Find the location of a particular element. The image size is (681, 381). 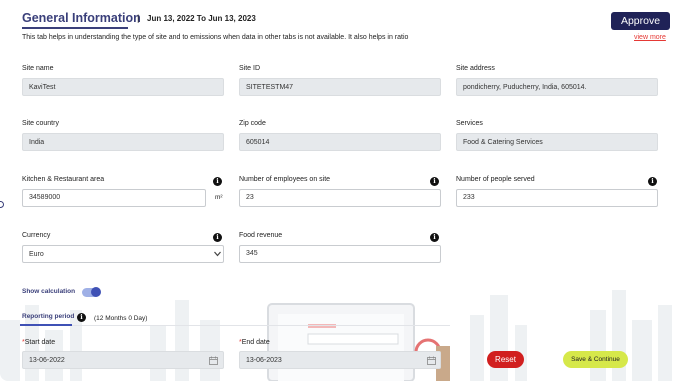

chevron-down-icon is located at coordinates (217, 254).